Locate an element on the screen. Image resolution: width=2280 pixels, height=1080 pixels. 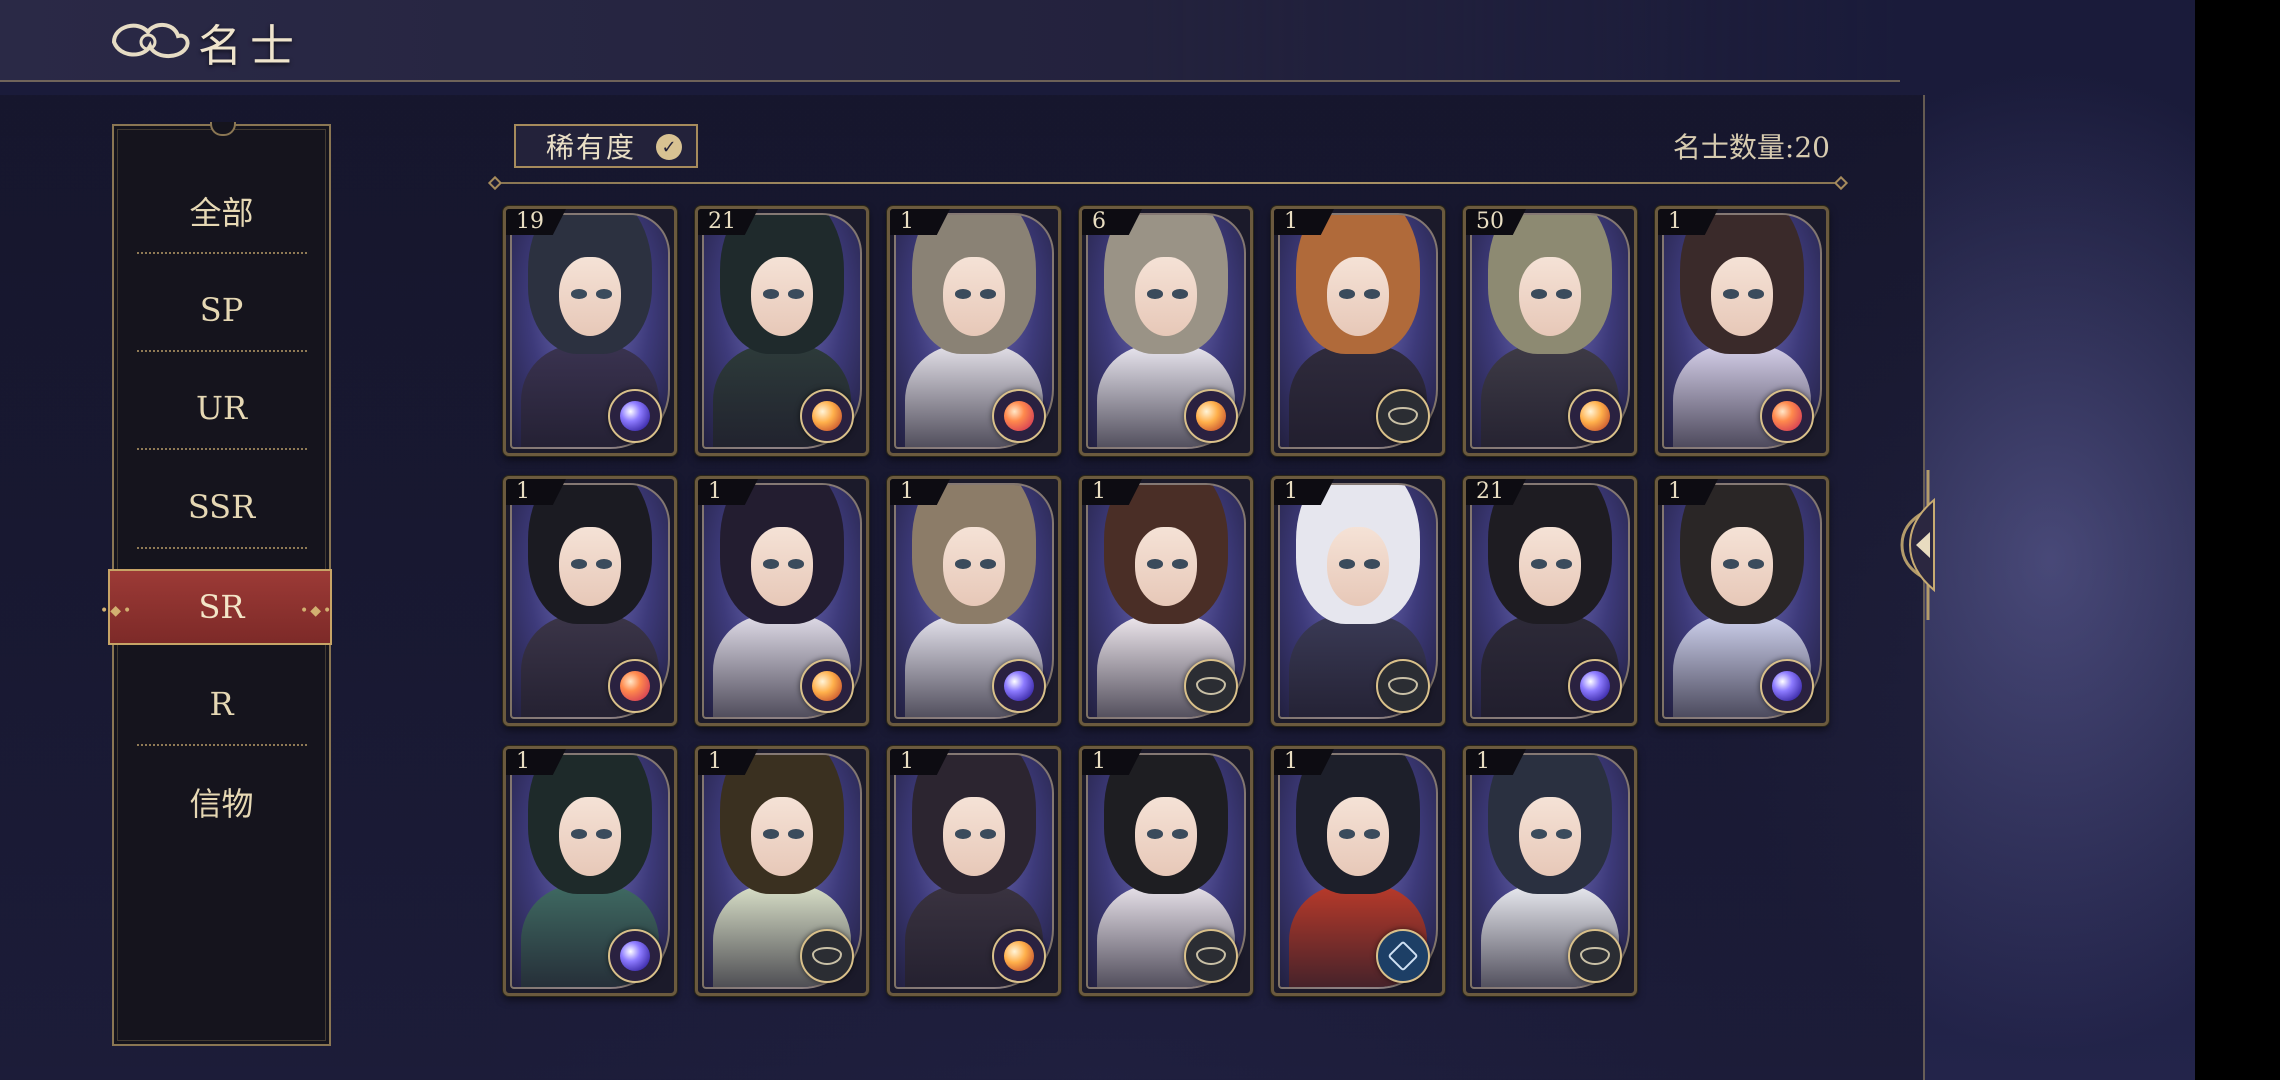
sidebar-item-label: 全部 is located at coordinates (221, 213).